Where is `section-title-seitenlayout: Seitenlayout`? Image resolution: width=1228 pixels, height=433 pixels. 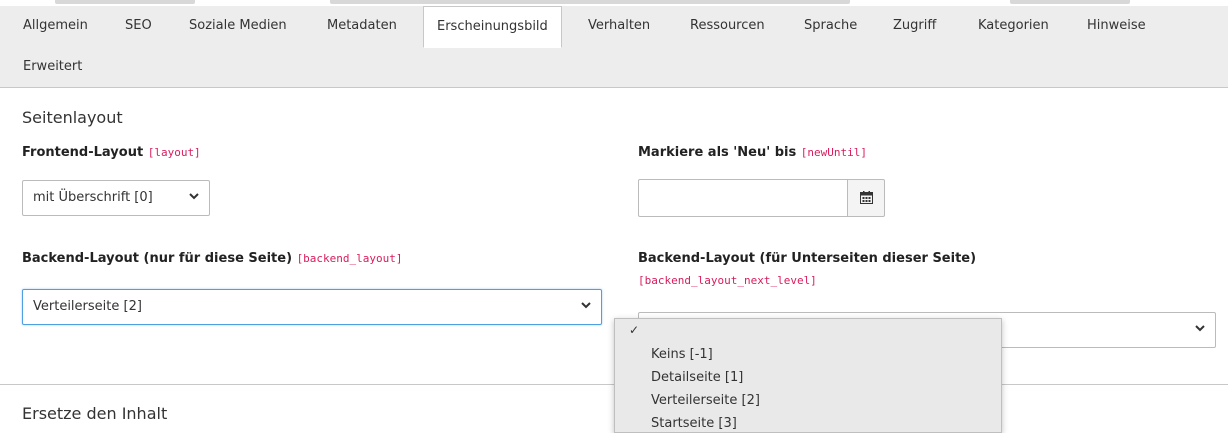
section-title-seitenlayout: Seitenlayout is located at coordinates (72, 117).